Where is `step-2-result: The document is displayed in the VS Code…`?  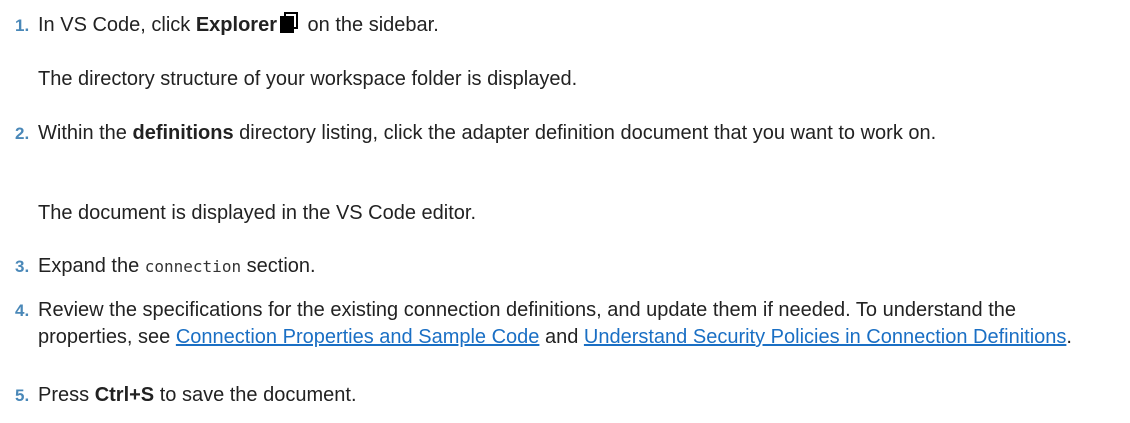
step-2-result: The document is displayed in the VS Code… is located at coordinates (257, 213).